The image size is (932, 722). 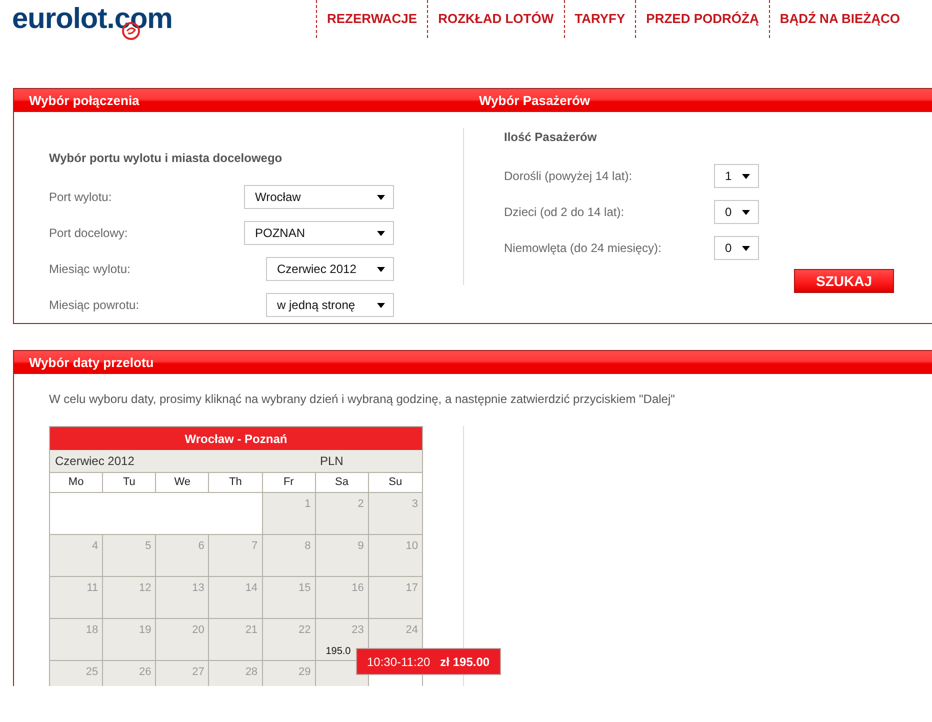 I want to click on day-number: 4, so click(x=95, y=546).